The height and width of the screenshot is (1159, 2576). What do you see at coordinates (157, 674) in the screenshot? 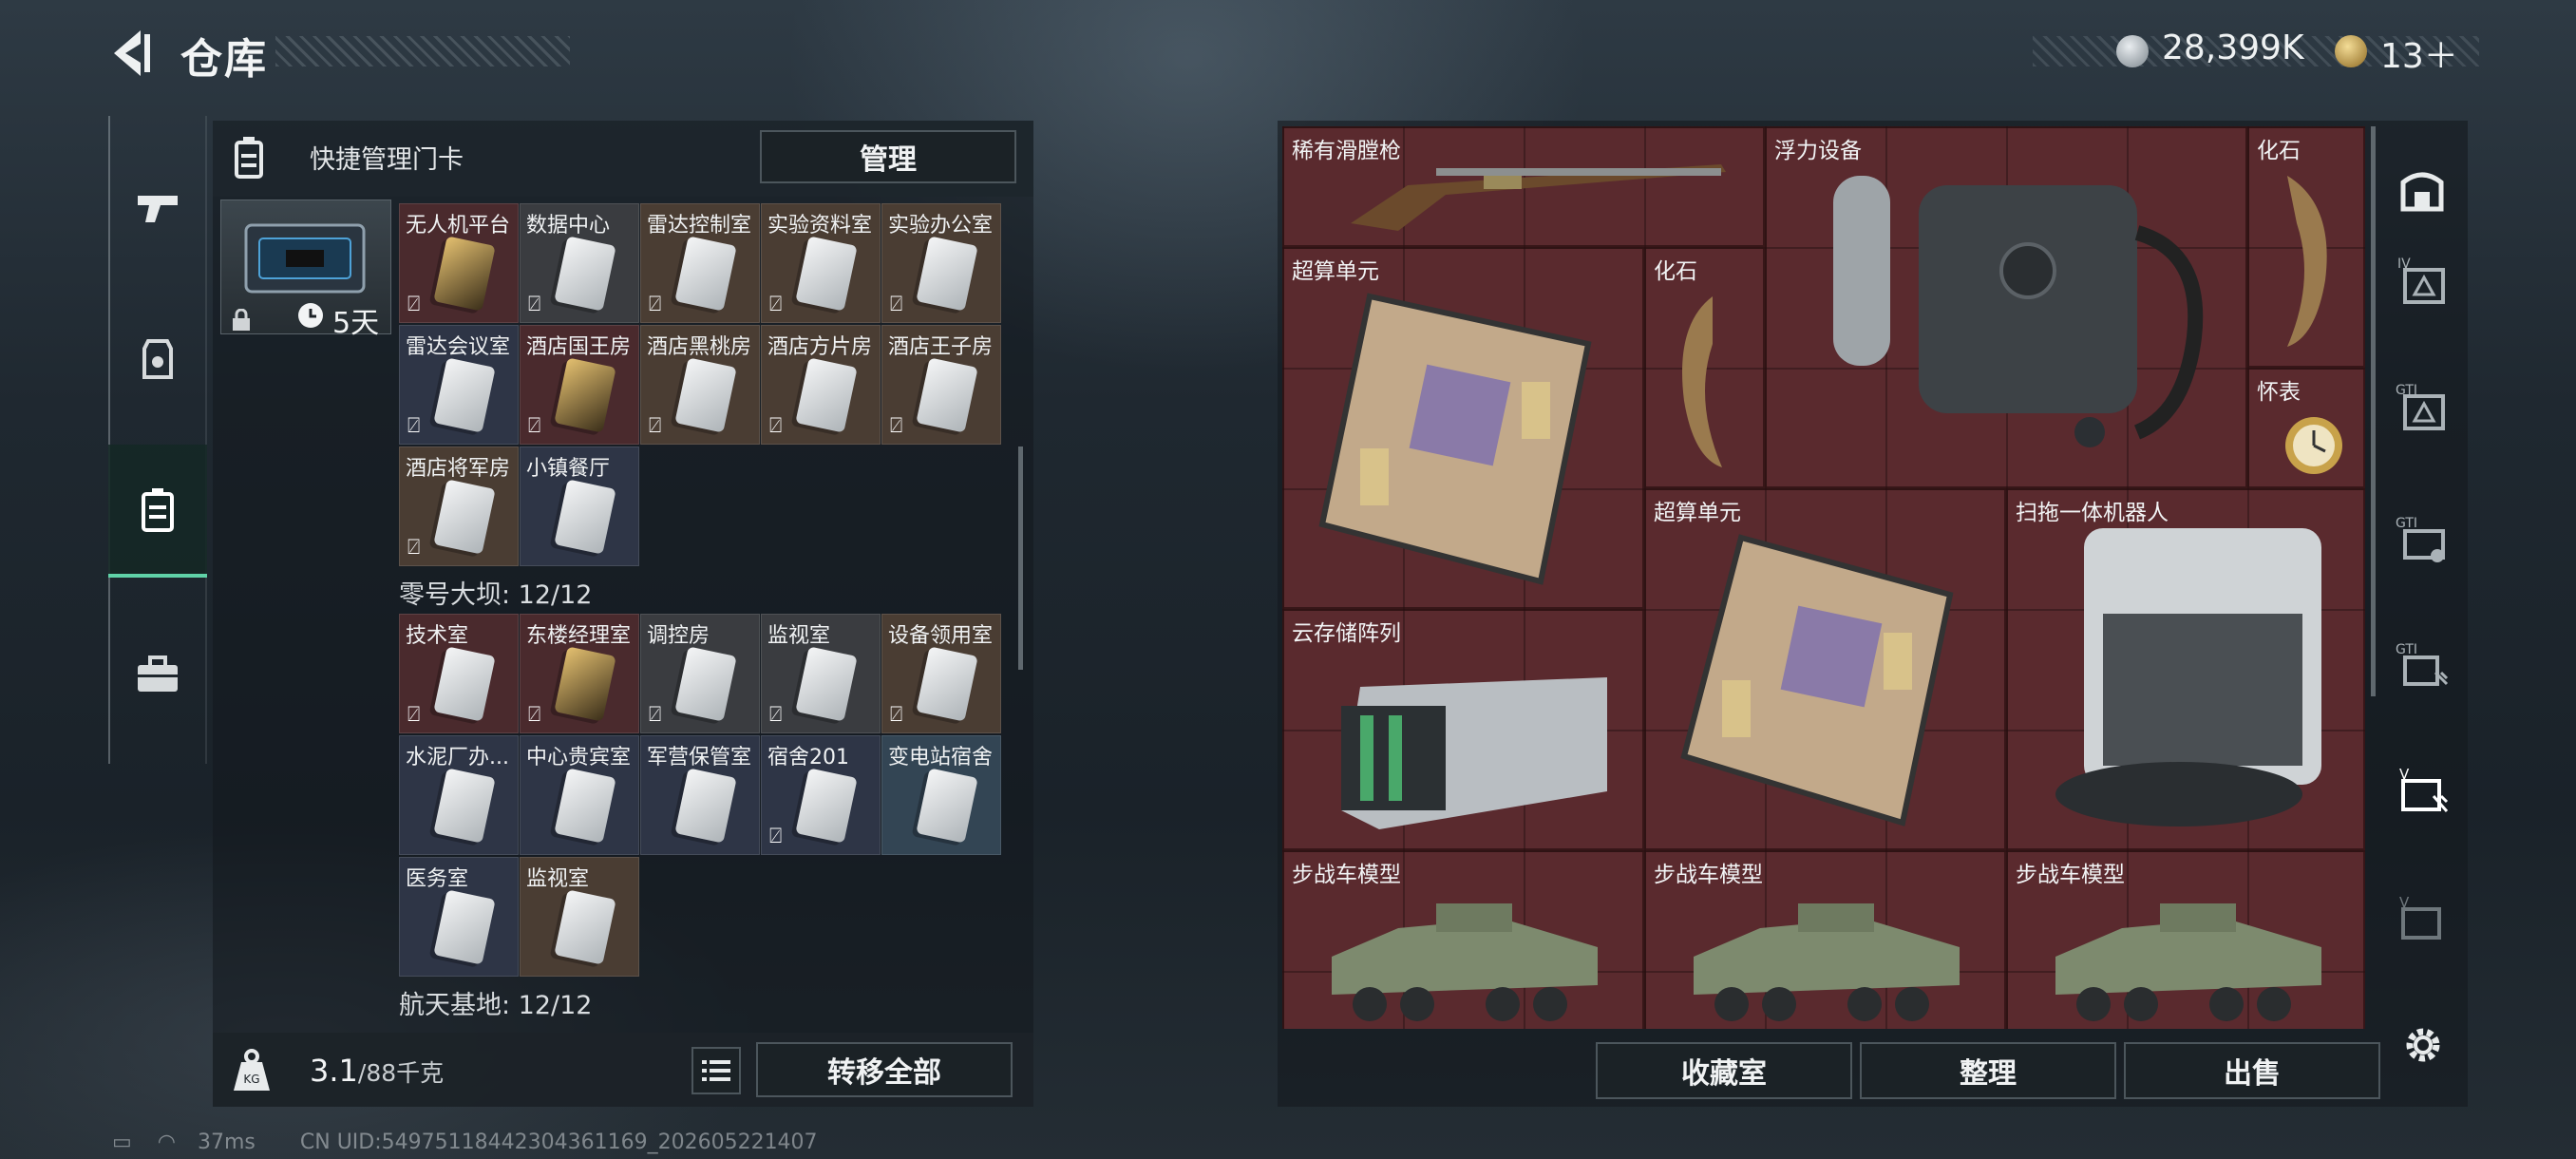
I see `nav-toolbox` at bounding box center [157, 674].